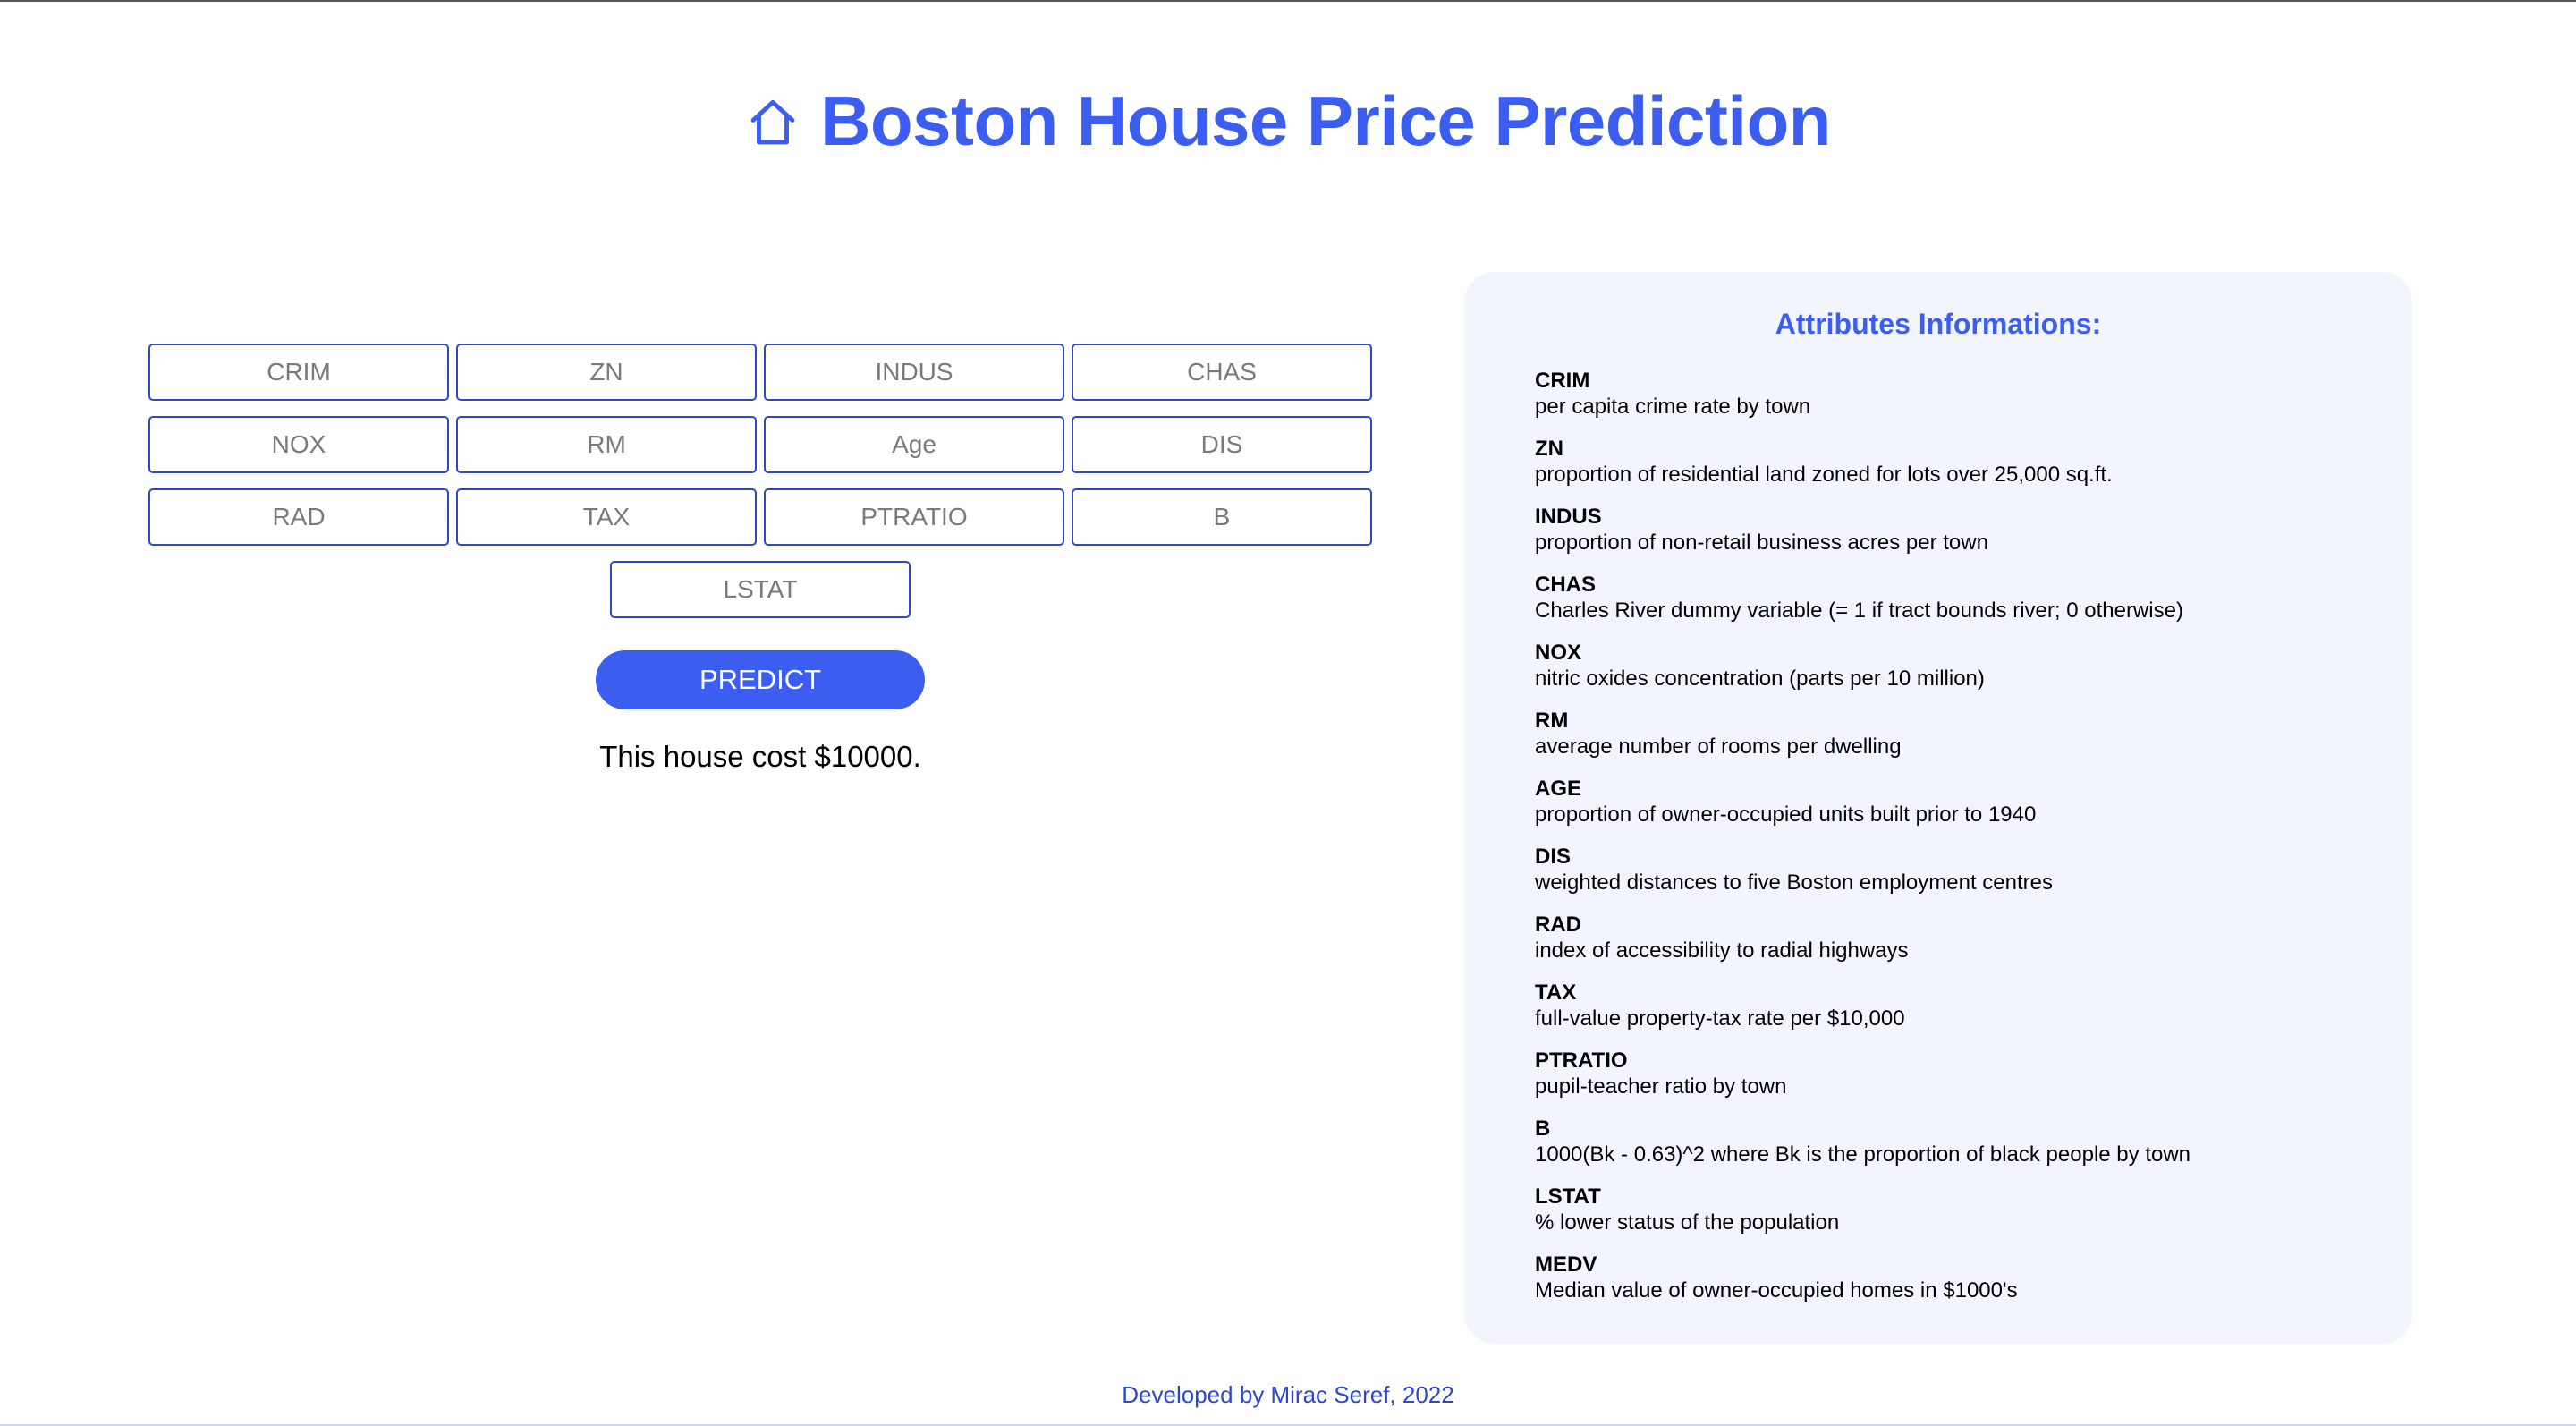 This screenshot has width=2576, height=1426. What do you see at coordinates (760, 445) in the screenshot?
I see `attribute-input-grid` at bounding box center [760, 445].